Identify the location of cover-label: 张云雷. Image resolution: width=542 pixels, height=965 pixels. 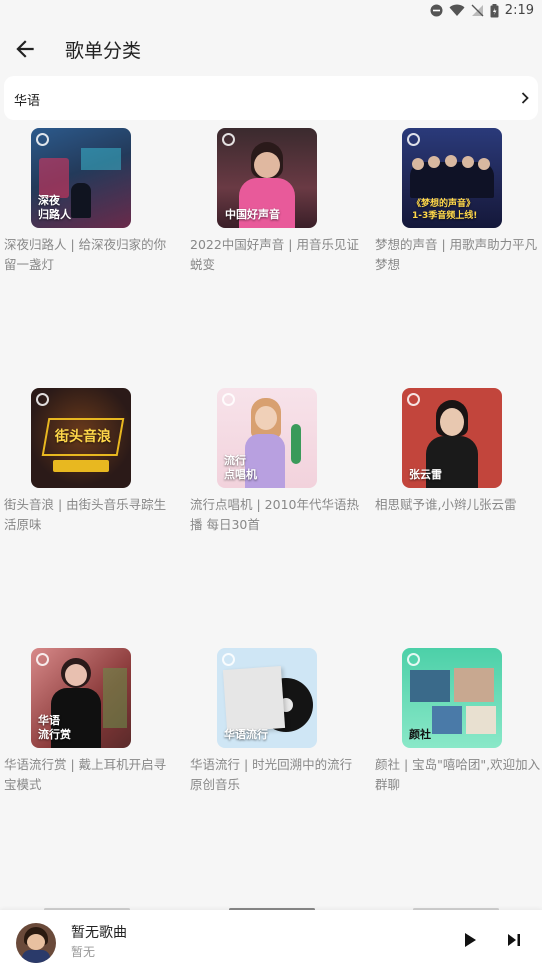
(425, 474).